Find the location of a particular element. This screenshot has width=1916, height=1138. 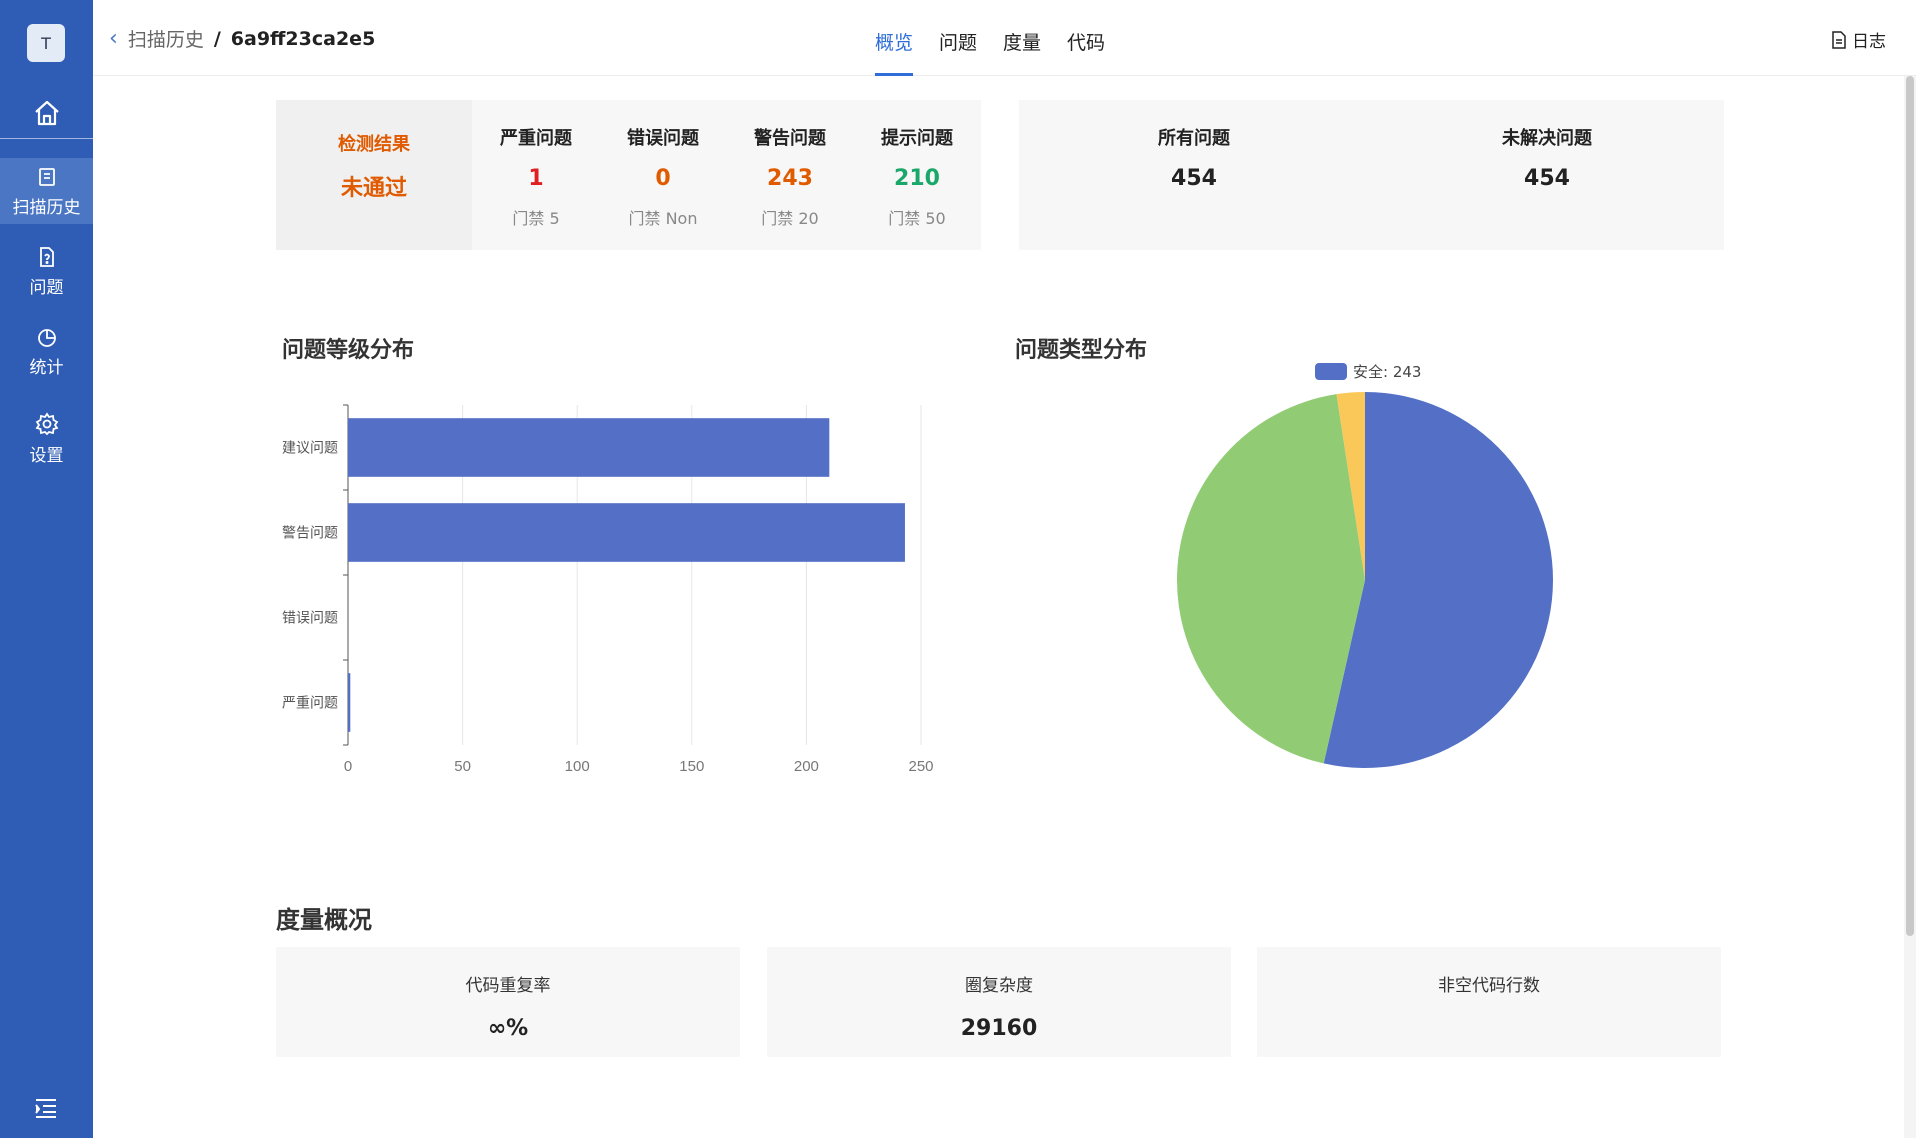

sidebar-item-stats: 统计 is located at coordinates (46, 351).